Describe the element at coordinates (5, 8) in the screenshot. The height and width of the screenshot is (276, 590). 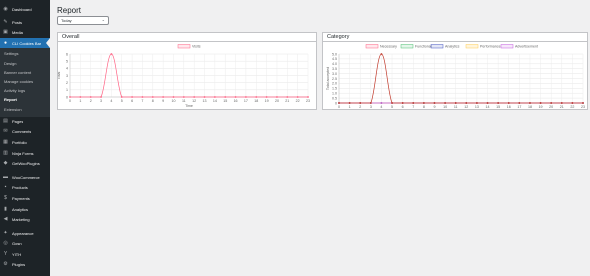
I see `dashboard-icon: ◉` at that location.